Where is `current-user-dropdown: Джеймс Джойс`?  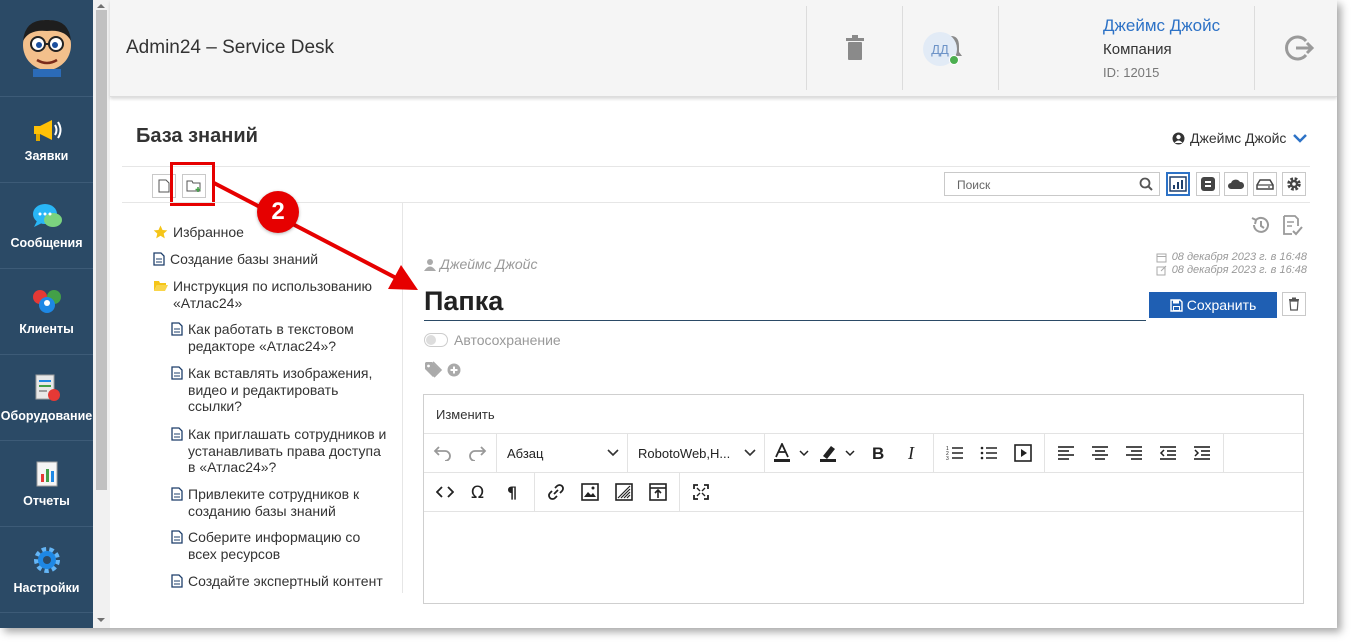
current-user-dropdown: Джеймс Джойс is located at coordinates (1240, 138).